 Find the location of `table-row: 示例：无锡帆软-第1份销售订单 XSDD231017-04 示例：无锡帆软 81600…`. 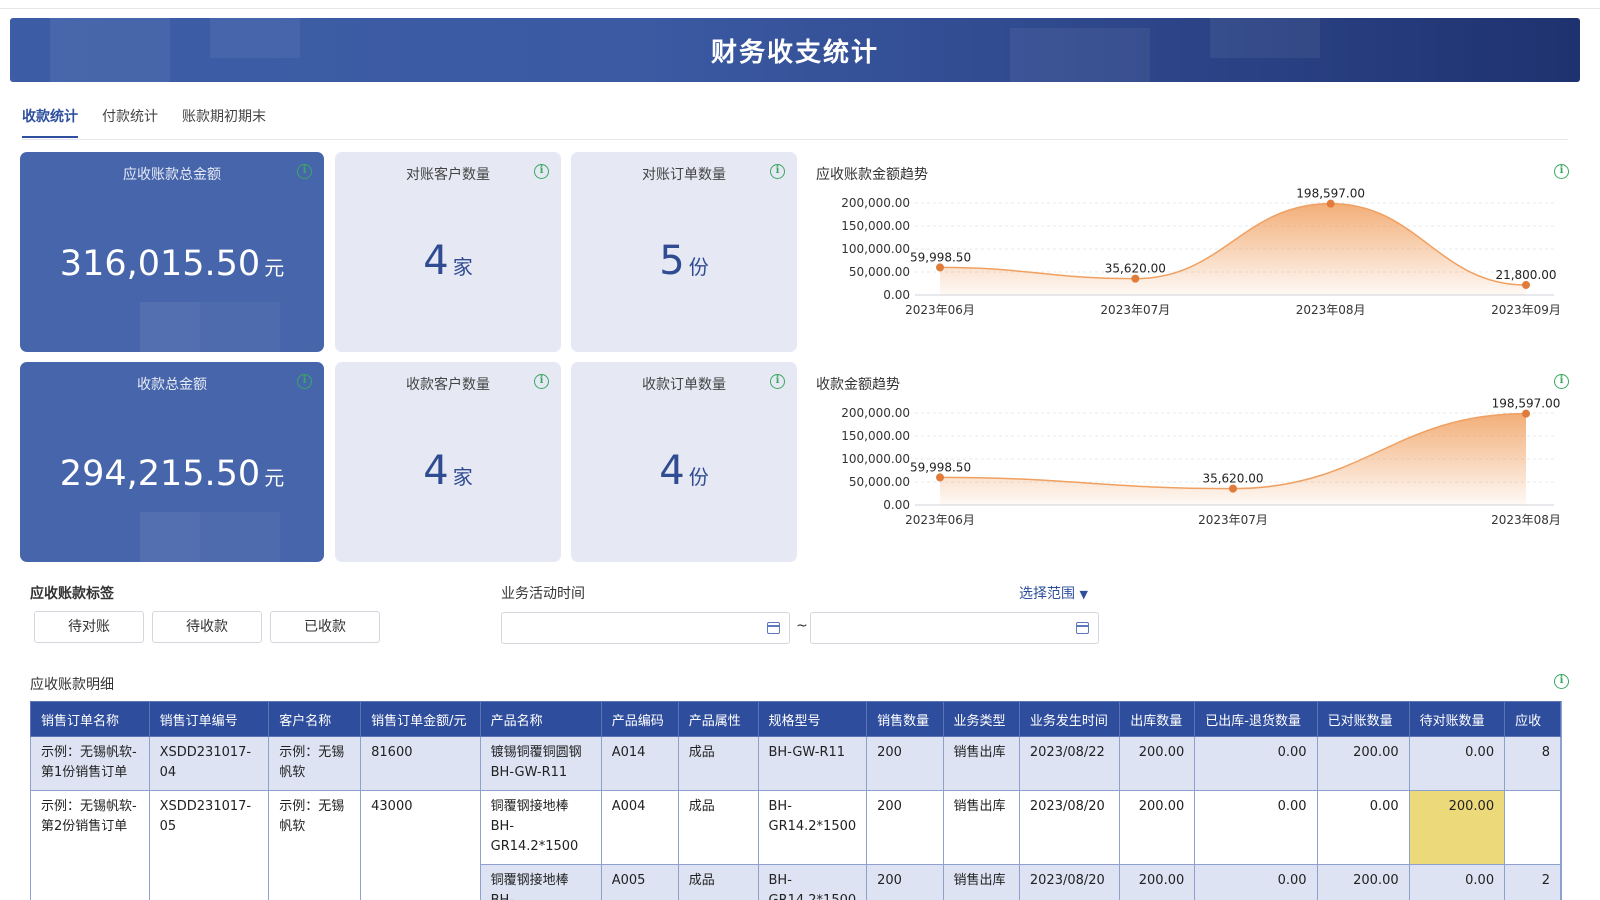

table-row: 示例：无锡帆软-第1份销售订单 XSDD231017-04 示例：无锡帆软 81600… is located at coordinates (795, 763).